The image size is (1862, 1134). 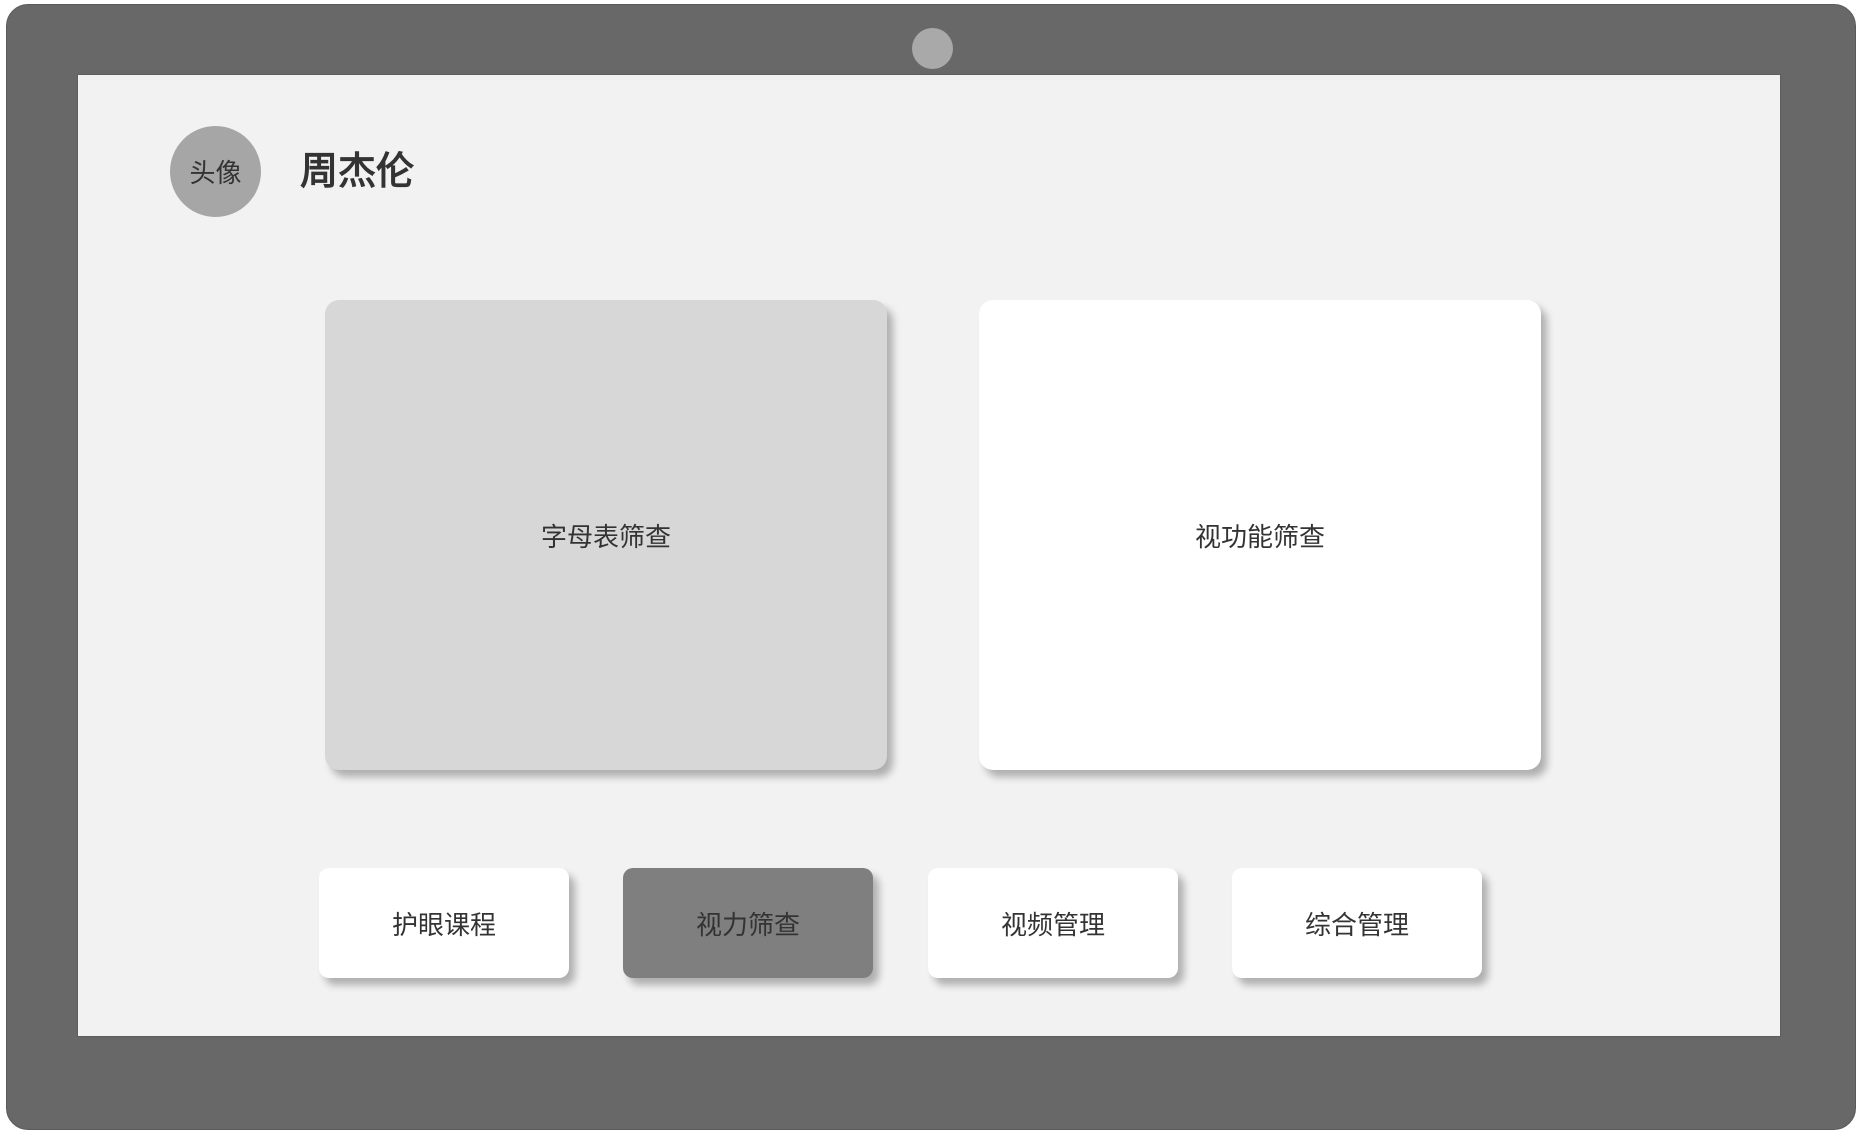 What do you see at coordinates (605, 537) in the screenshot?
I see `alphabet-screening-label: 字母表筛查` at bounding box center [605, 537].